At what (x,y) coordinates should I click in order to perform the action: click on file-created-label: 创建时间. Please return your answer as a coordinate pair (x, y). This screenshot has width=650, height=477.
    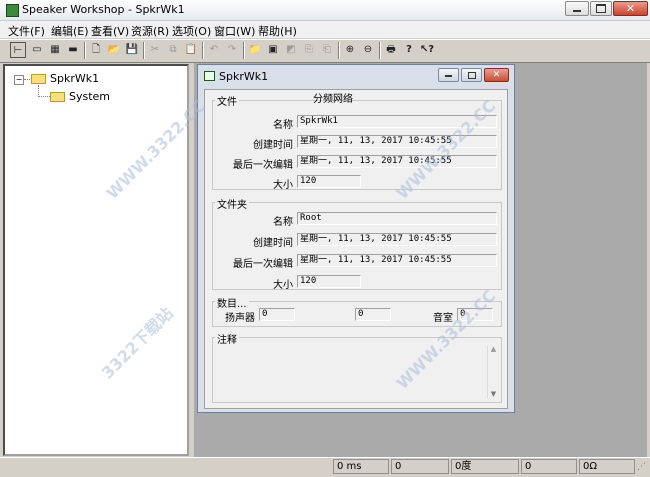
    Looking at the image, I should click on (273, 145).